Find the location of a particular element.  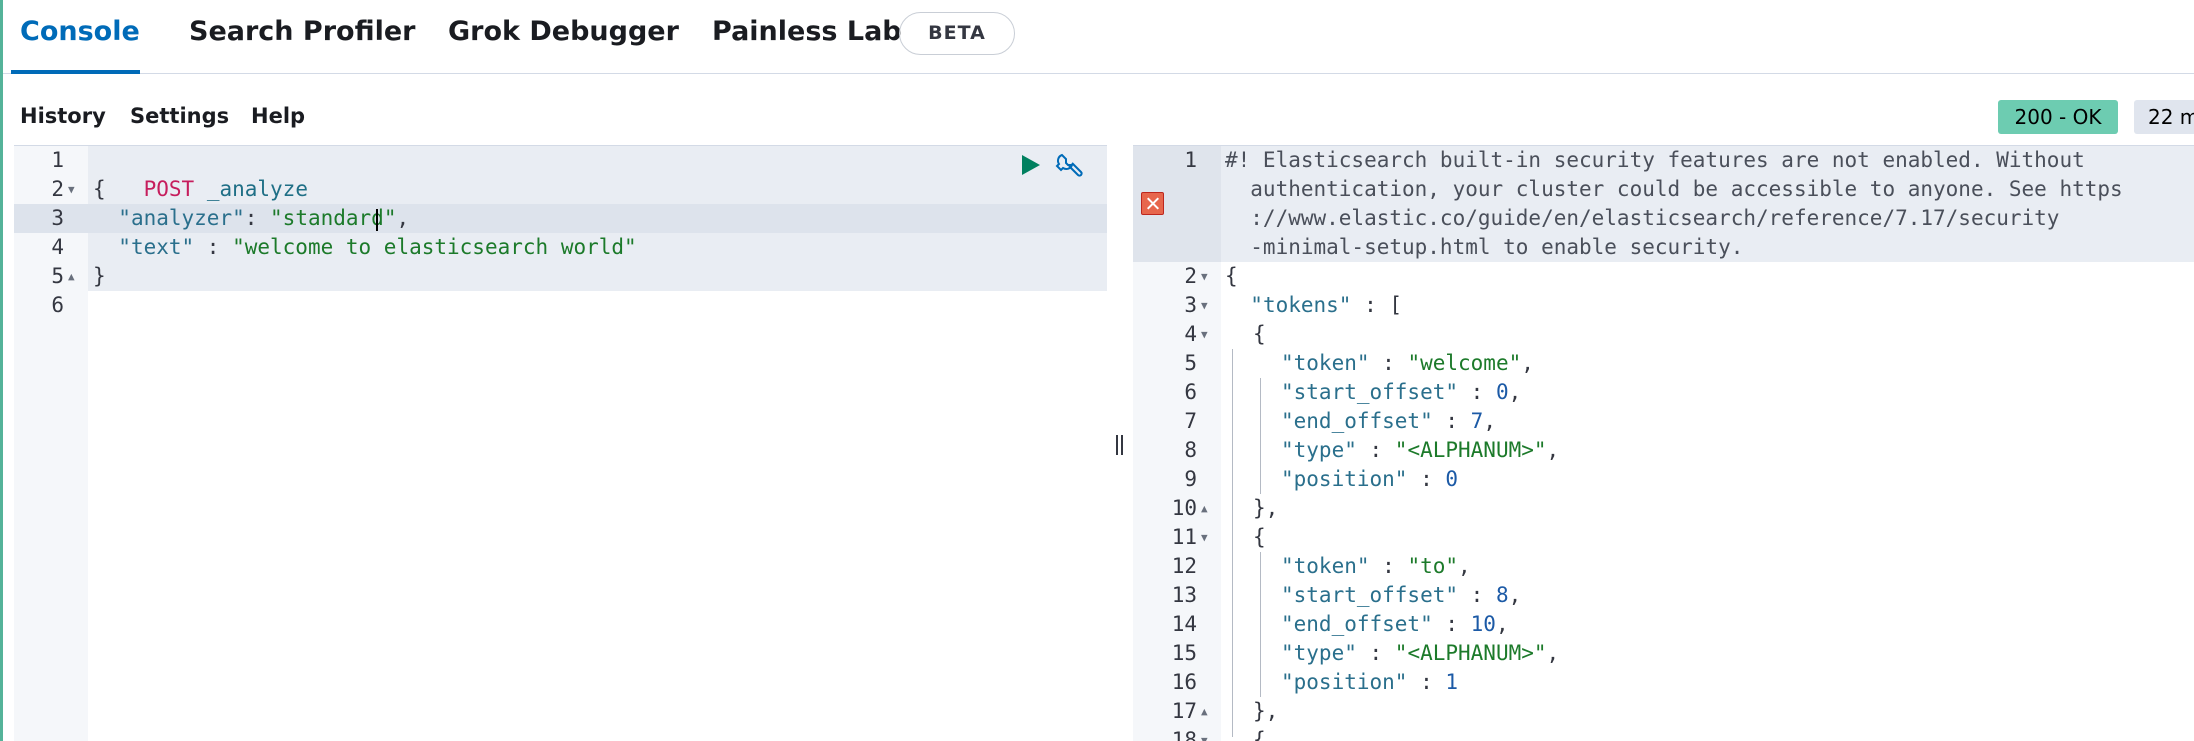

line-number: 10 is located at coordinates (1184, 508).